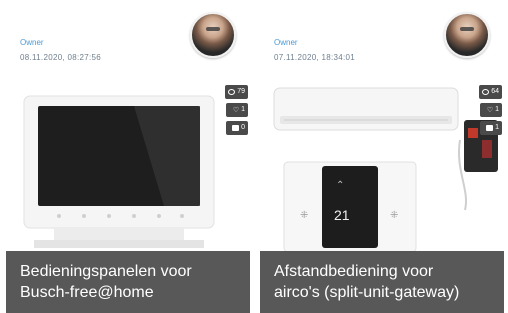 The height and width of the screenshot is (313, 508). Describe the element at coordinates (367, 292) in the screenshot. I see `caption-line-2: airco's (split-unit-gateway)` at that location.